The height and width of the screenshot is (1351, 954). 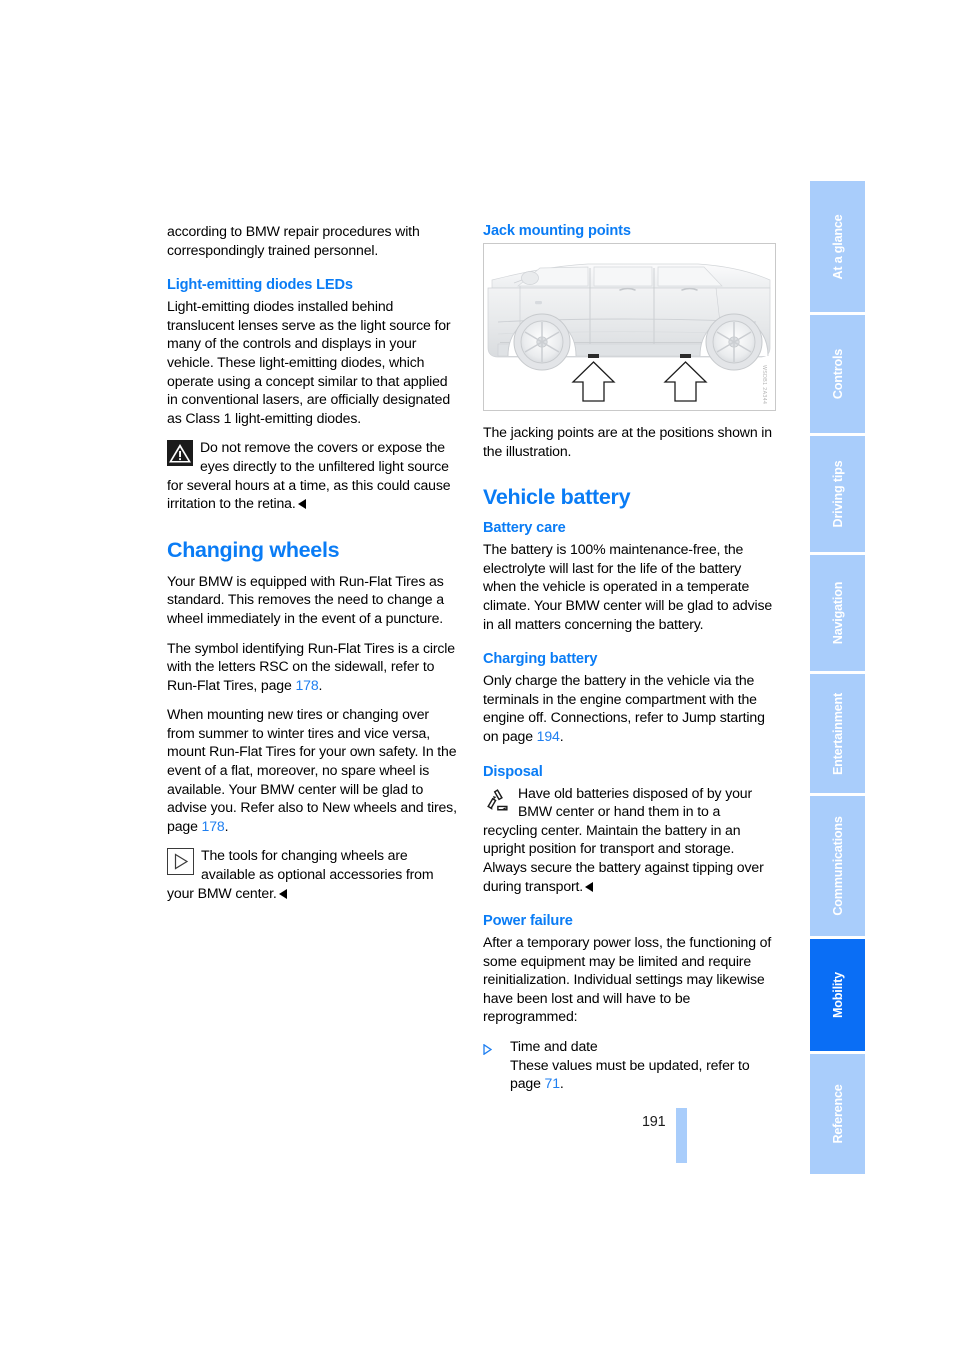 What do you see at coordinates (557, 231) in the screenshot?
I see `heading-jack-mounting-points: Jack mounting points` at bounding box center [557, 231].